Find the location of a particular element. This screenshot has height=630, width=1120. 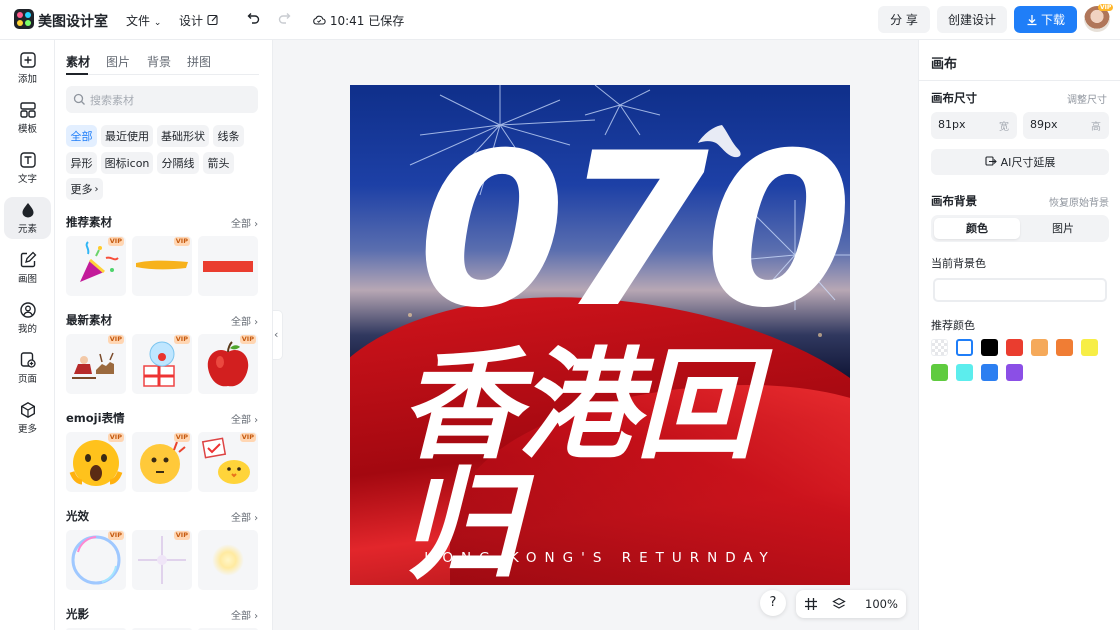

file-menu: 文件 ⌄ is located at coordinates (143, 20).